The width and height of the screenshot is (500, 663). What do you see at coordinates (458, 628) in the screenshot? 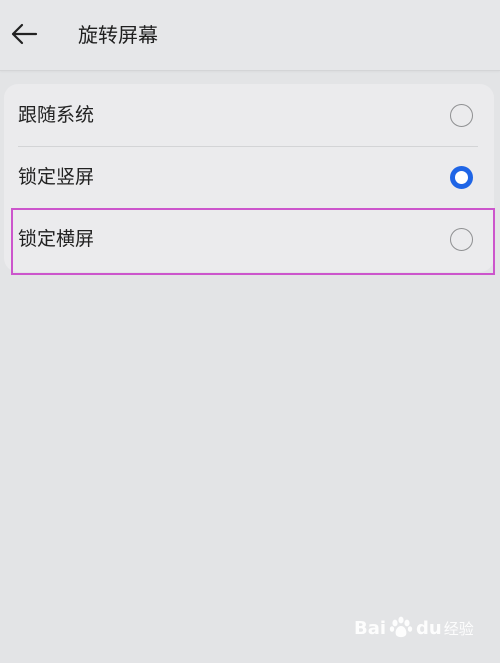
I see `watermark-suffix: 经验` at bounding box center [458, 628].